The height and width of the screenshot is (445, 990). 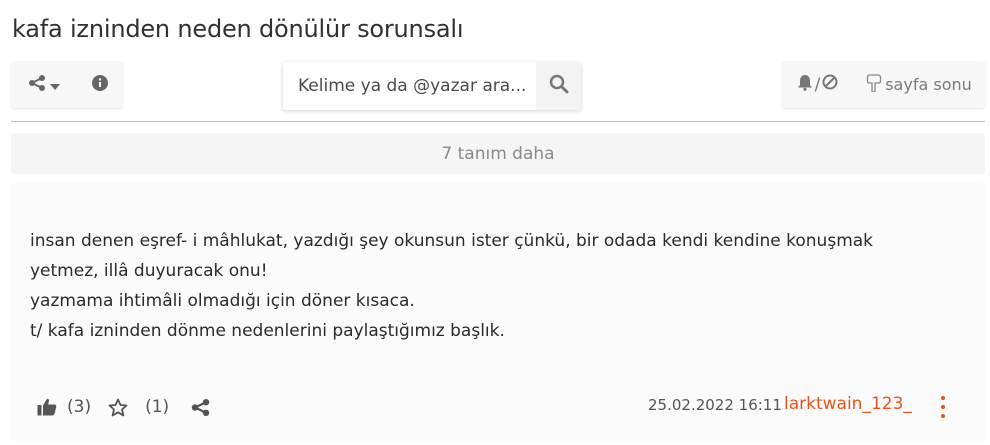 I want to click on hand-pointing-down-icon, so click(x=874, y=84).